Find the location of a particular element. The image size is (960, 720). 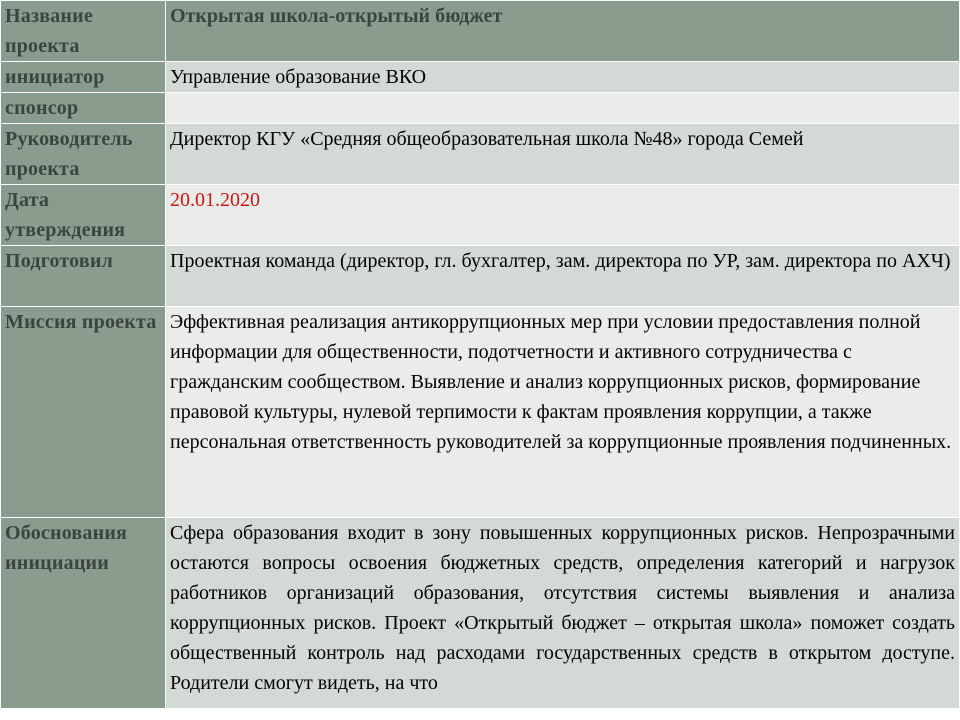

table-row: Дата утверждения 20.01.2020 is located at coordinates (480, 215).